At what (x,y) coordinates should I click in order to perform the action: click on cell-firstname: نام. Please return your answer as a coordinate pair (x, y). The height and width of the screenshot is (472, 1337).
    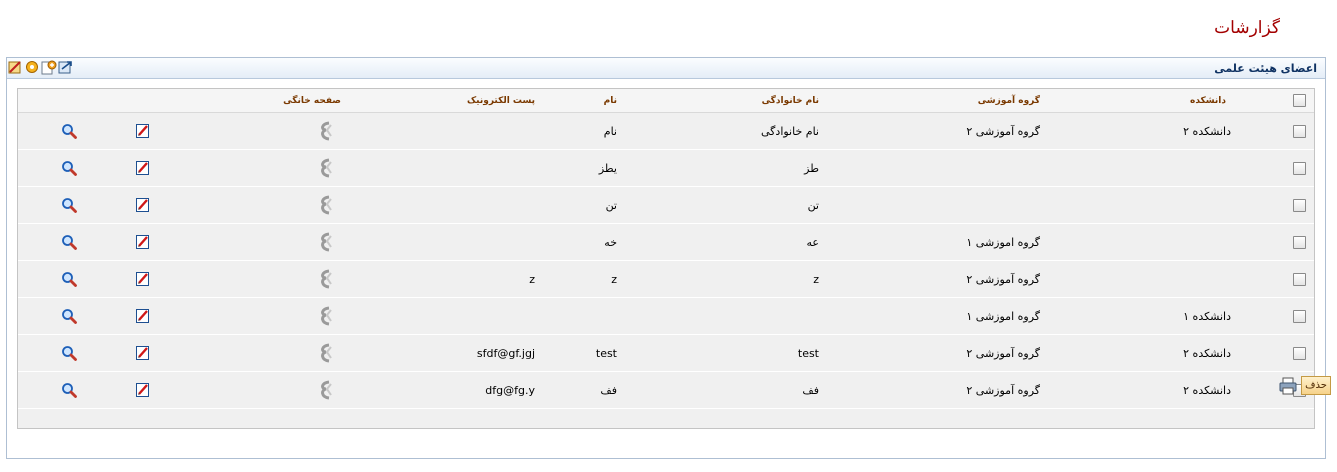
    Looking at the image, I should click on (610, 131).